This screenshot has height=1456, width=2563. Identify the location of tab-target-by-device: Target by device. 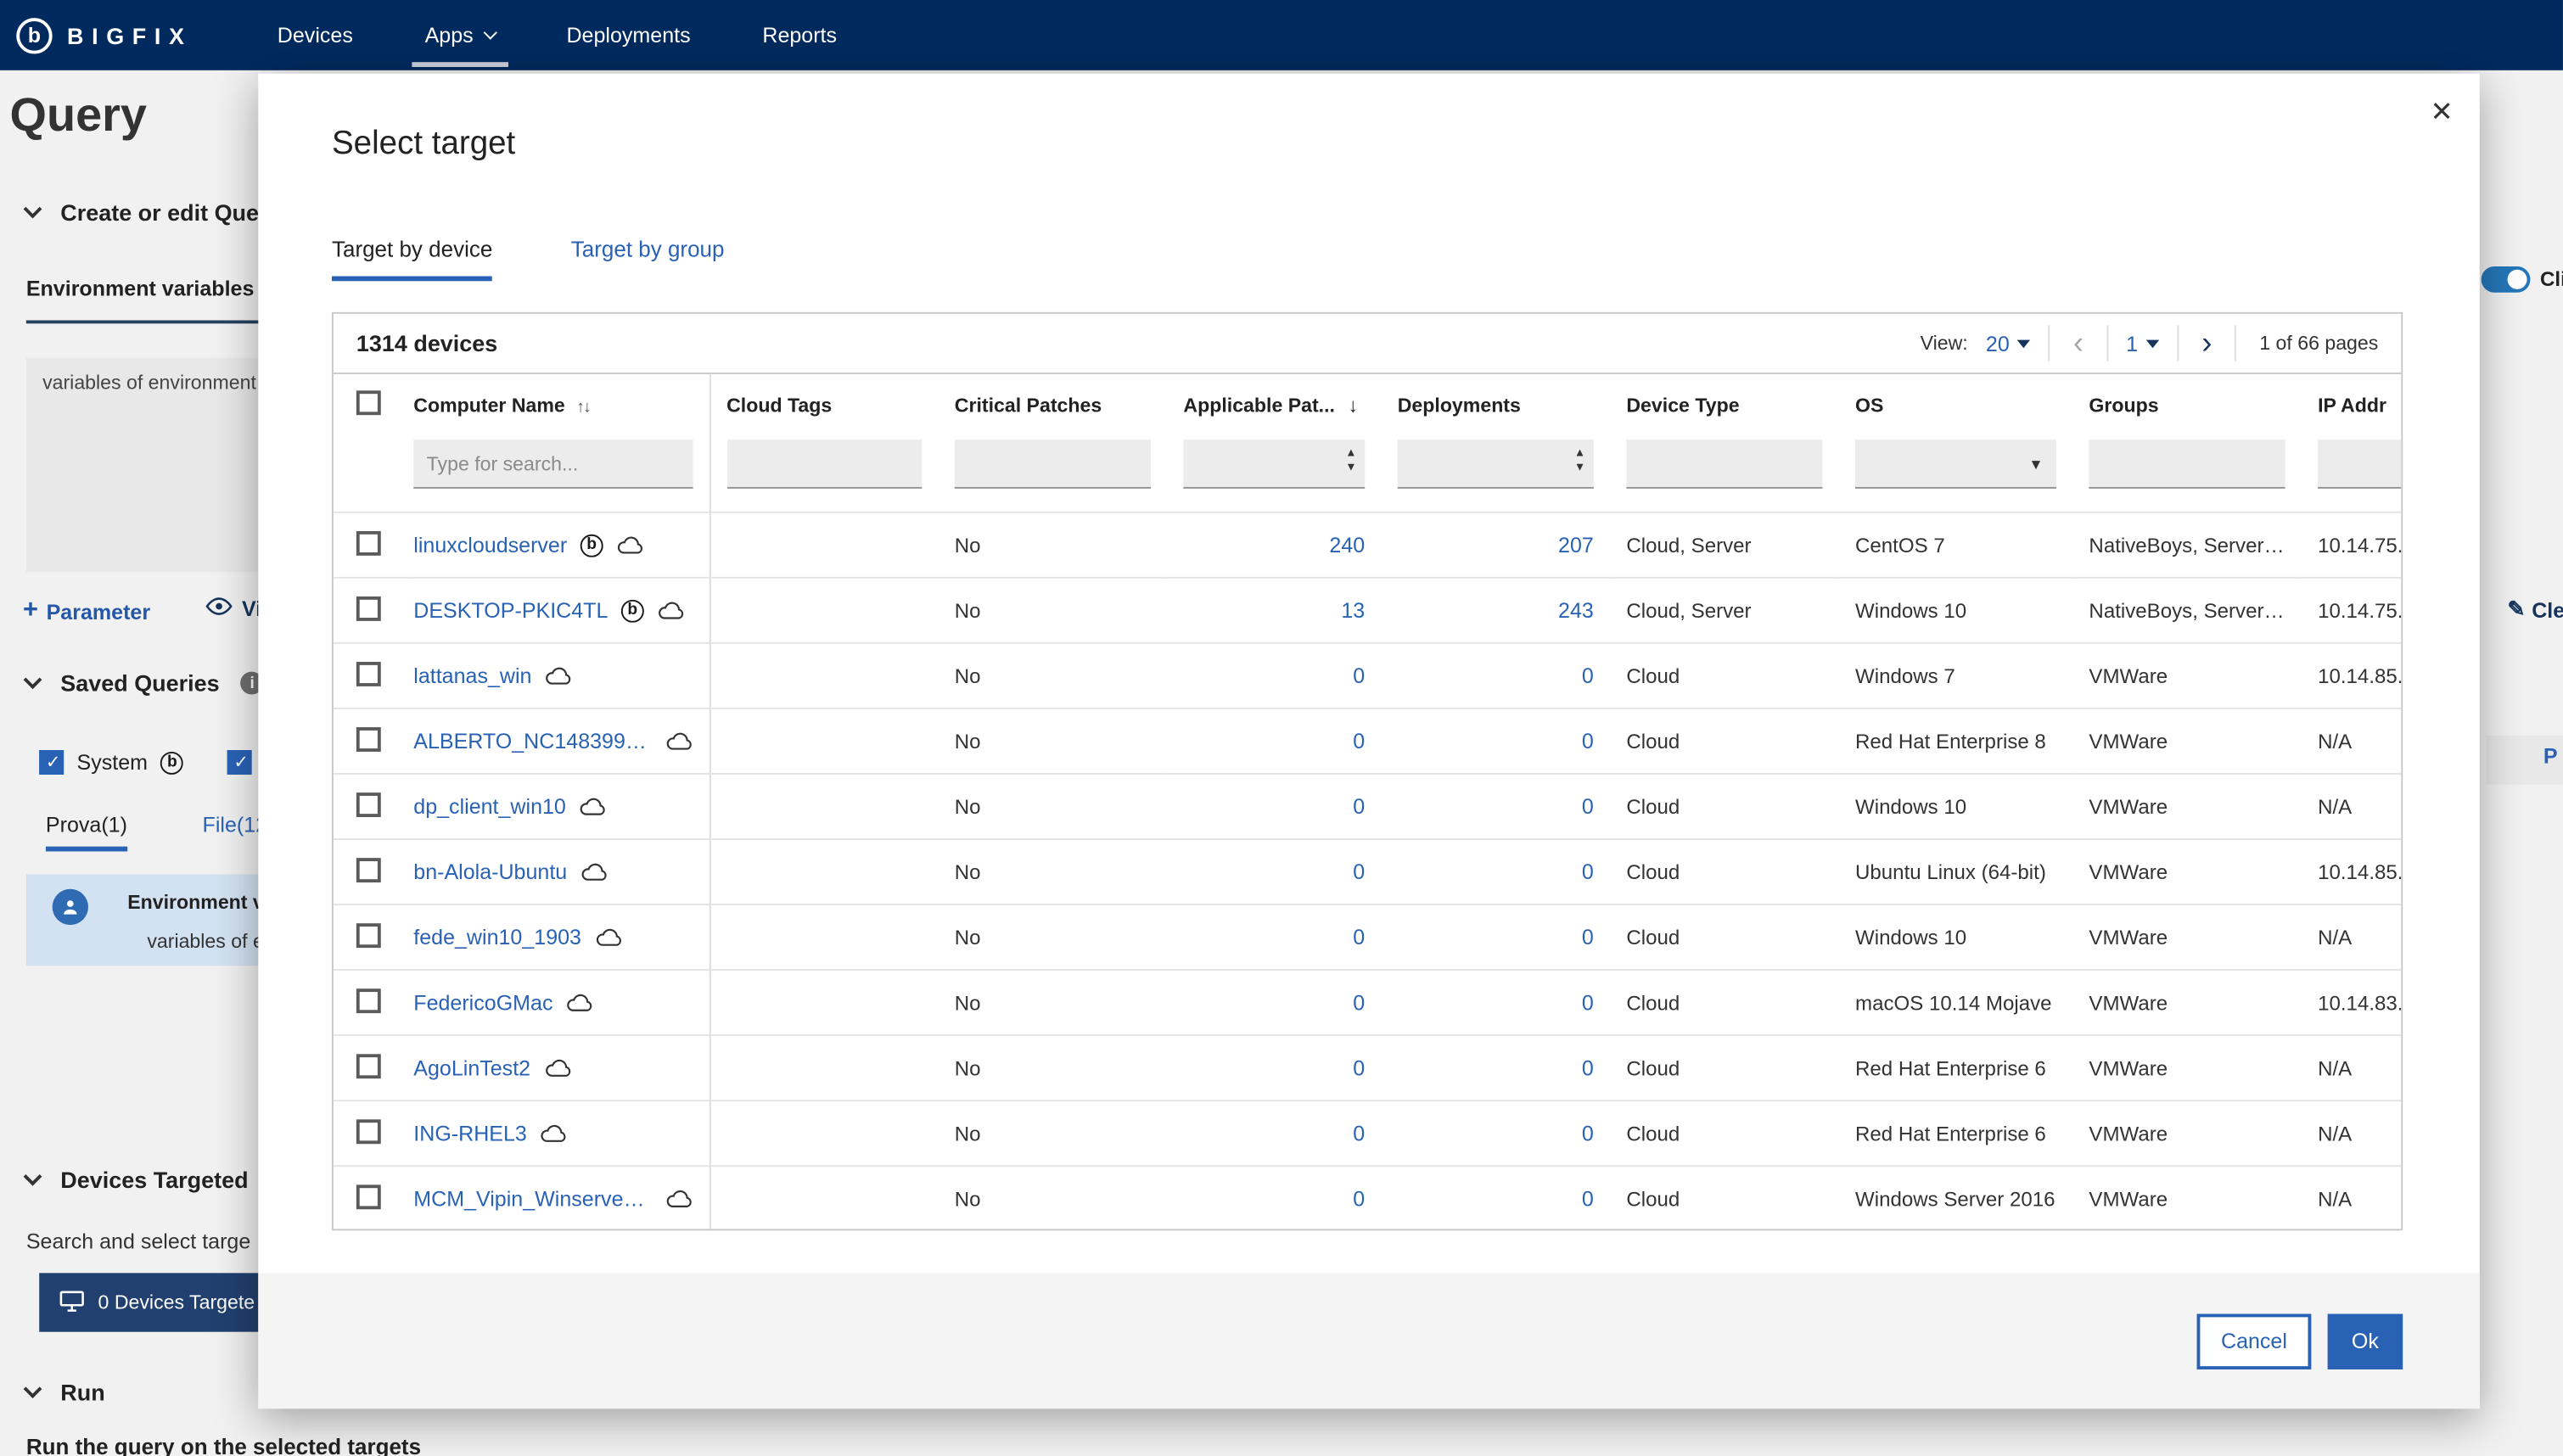
(412, 259).